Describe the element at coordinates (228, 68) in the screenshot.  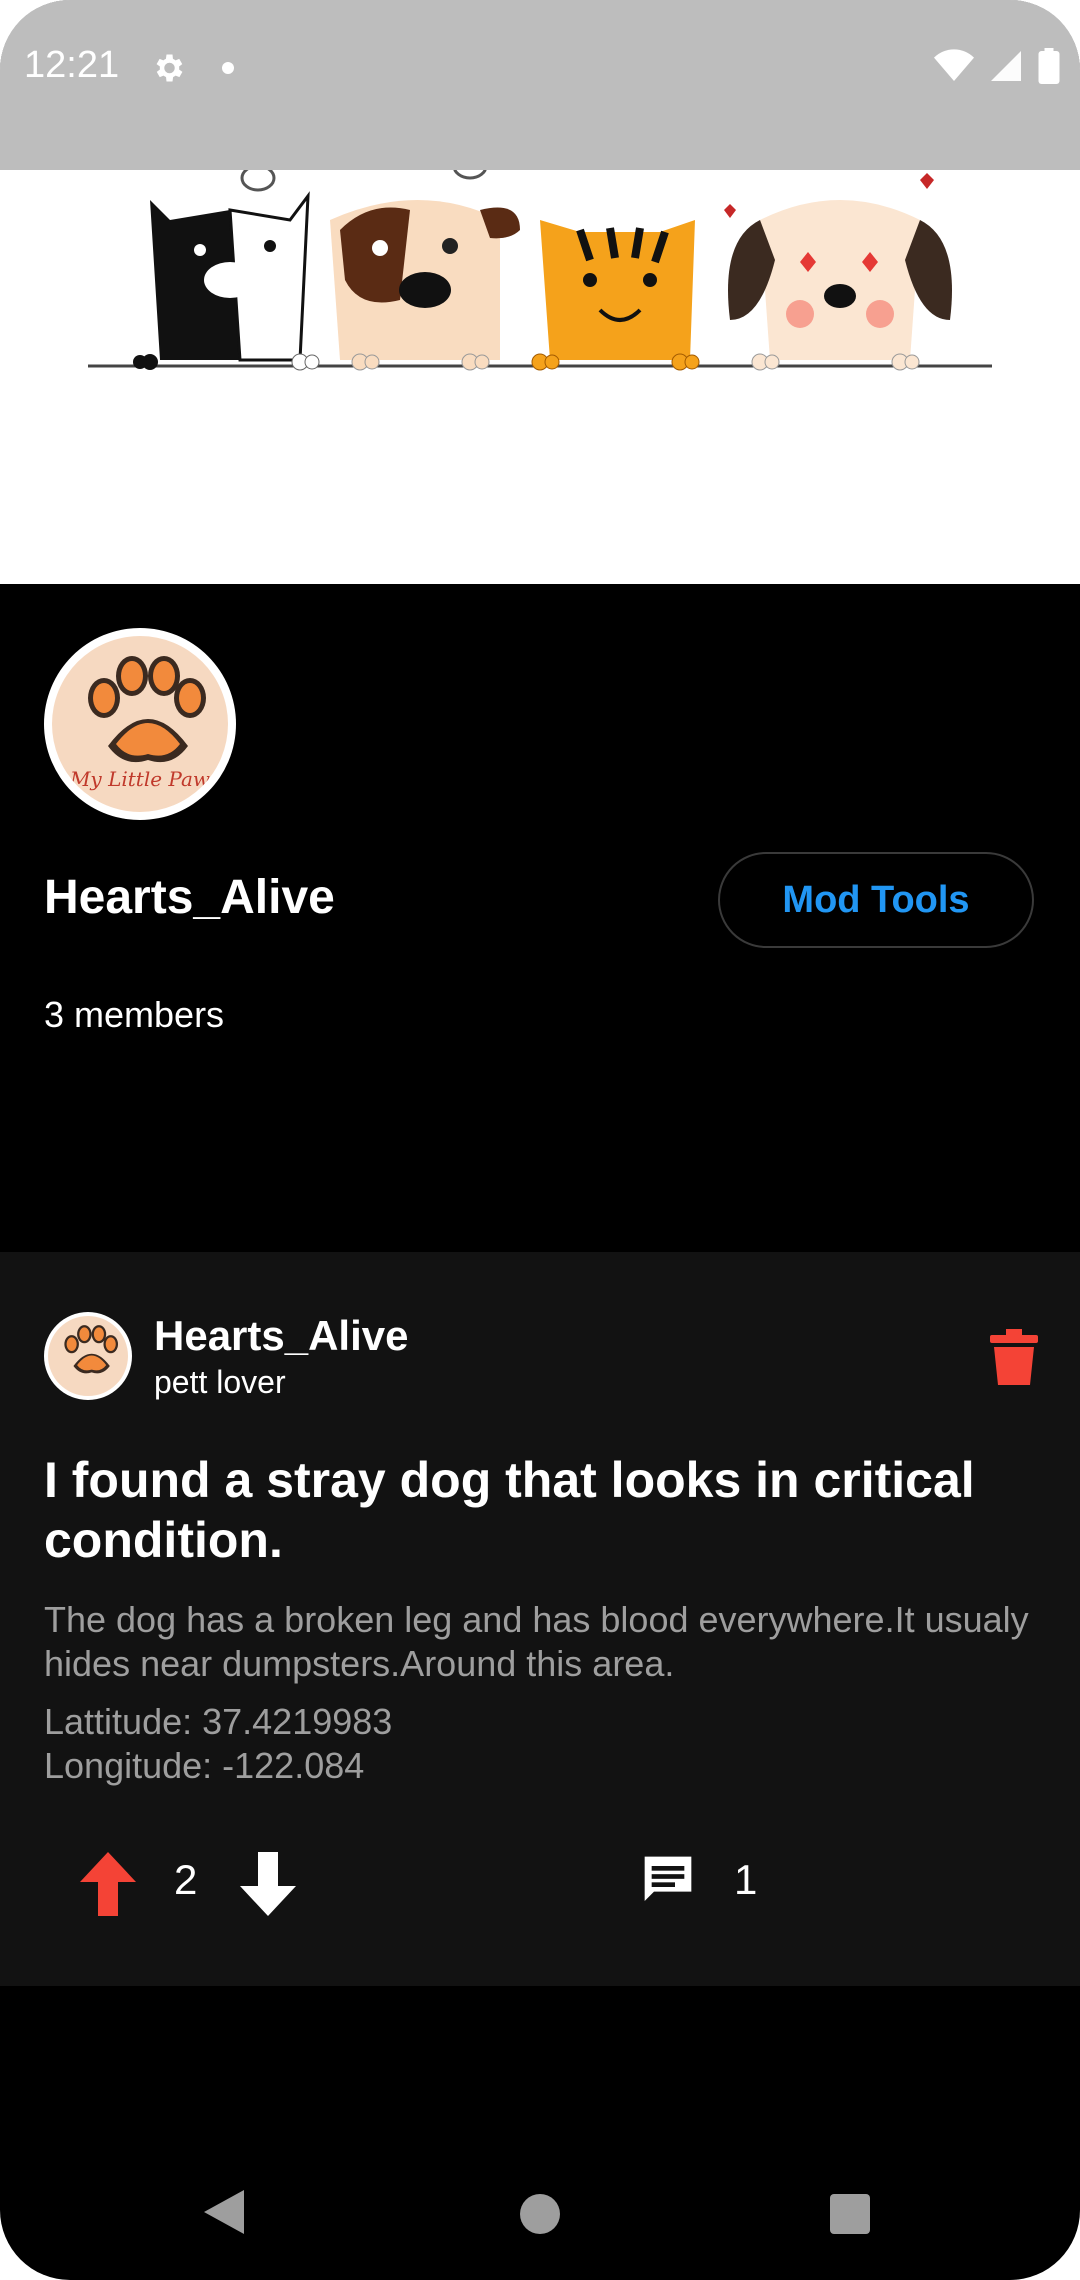
I see `notification-dot-icon` at that location.